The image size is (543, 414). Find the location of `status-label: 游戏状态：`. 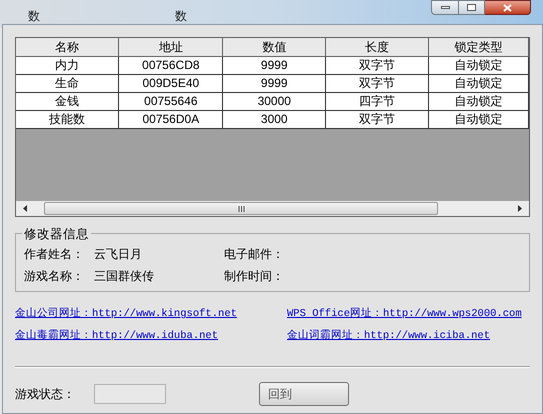

status-label: 游戏状态： is located at coordinates (45, 394).